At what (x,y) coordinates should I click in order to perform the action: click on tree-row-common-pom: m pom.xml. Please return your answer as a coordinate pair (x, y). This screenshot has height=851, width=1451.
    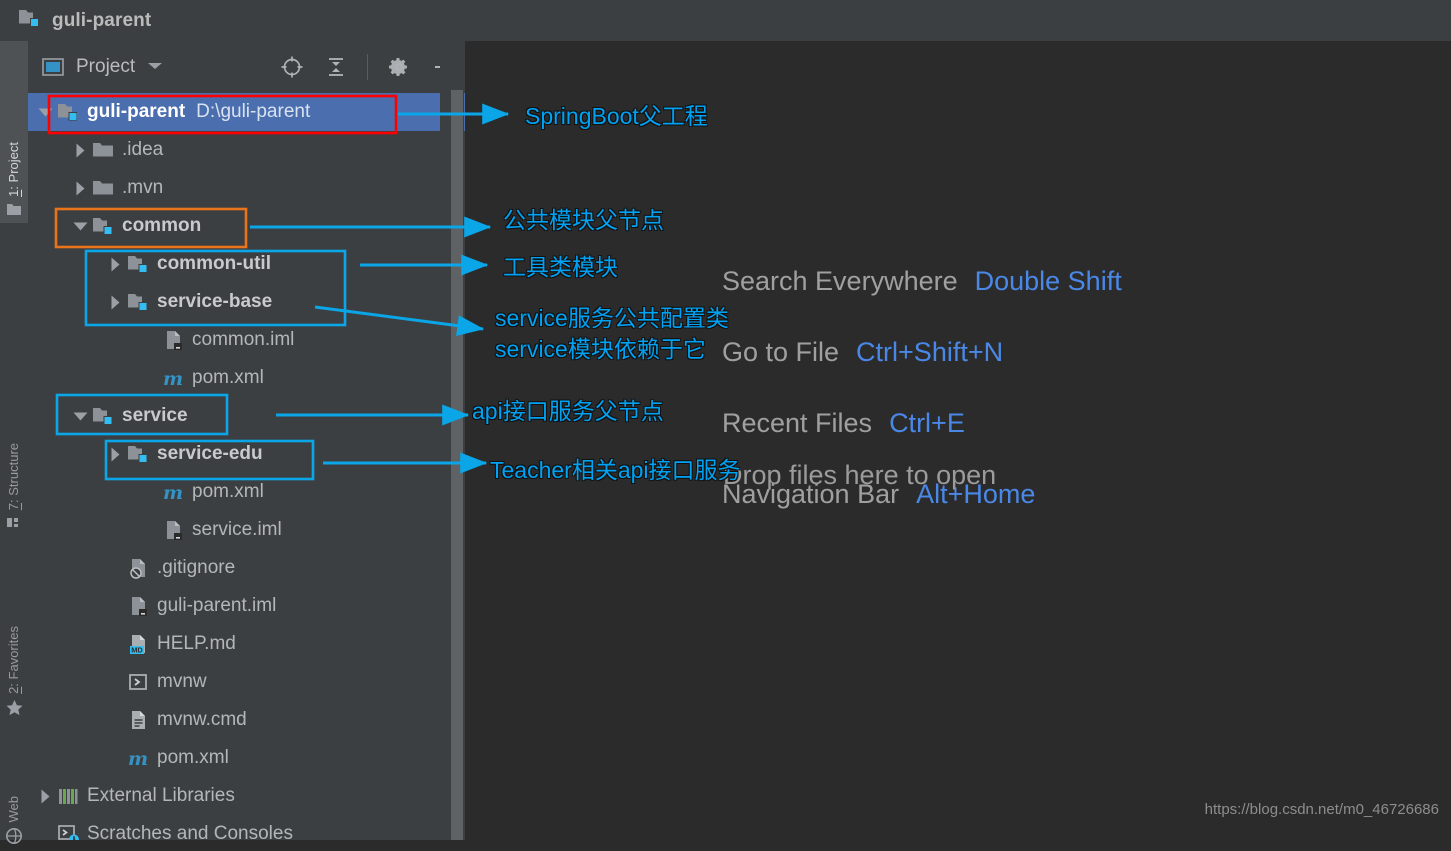
    Looking at the image, I should click on (248, 378).